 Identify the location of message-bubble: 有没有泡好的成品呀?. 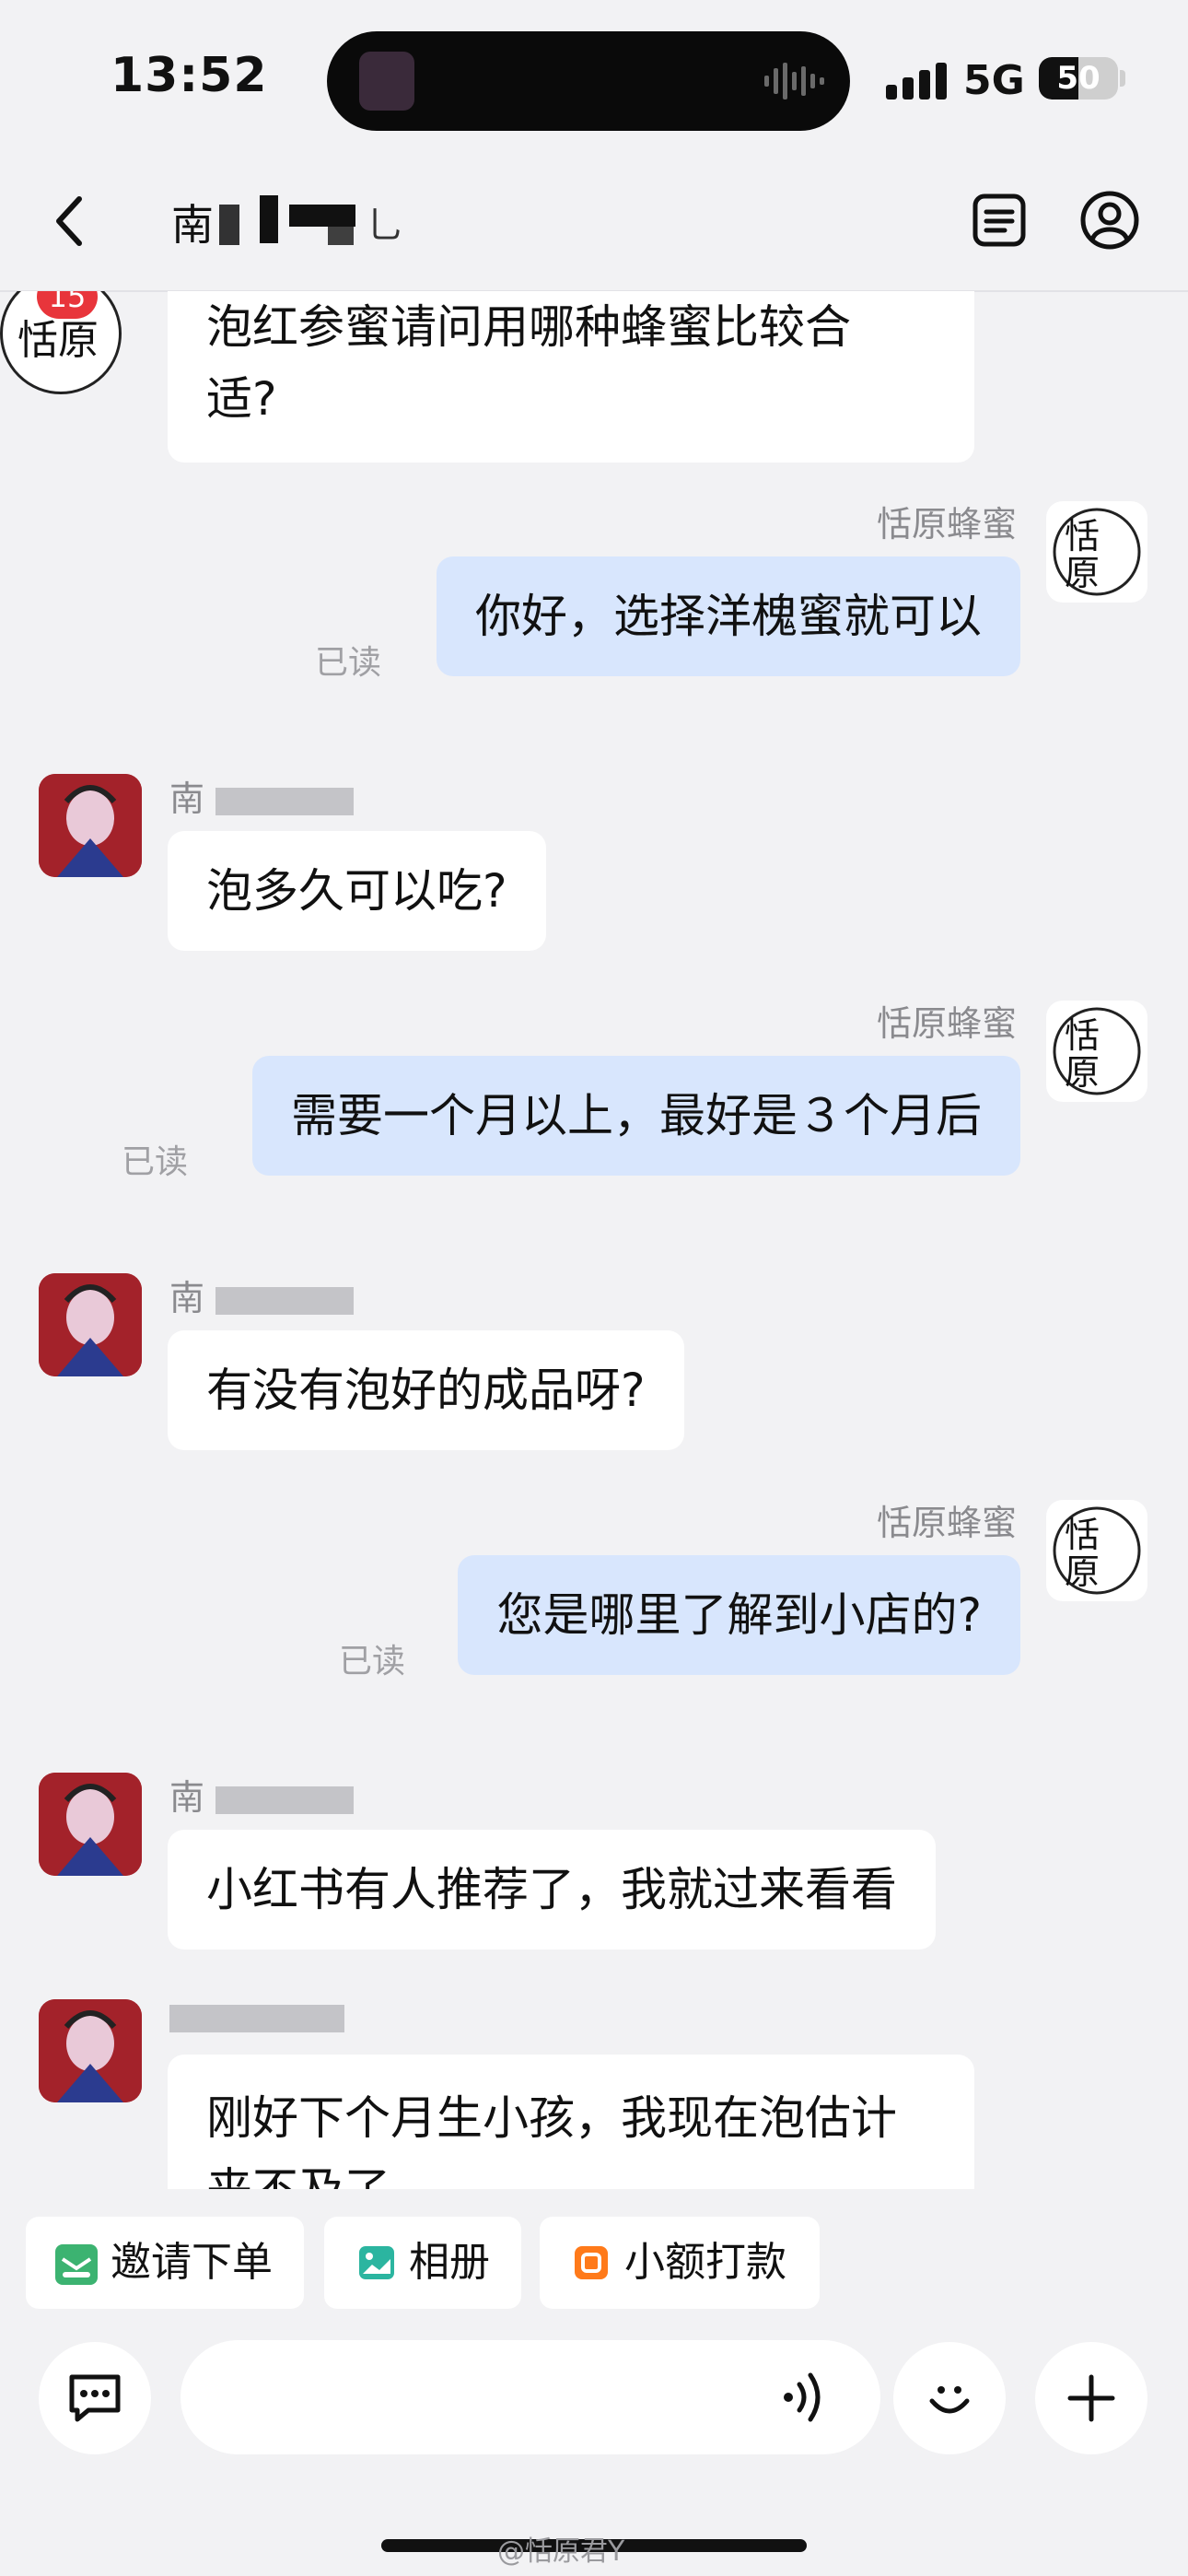
(426, 1390).